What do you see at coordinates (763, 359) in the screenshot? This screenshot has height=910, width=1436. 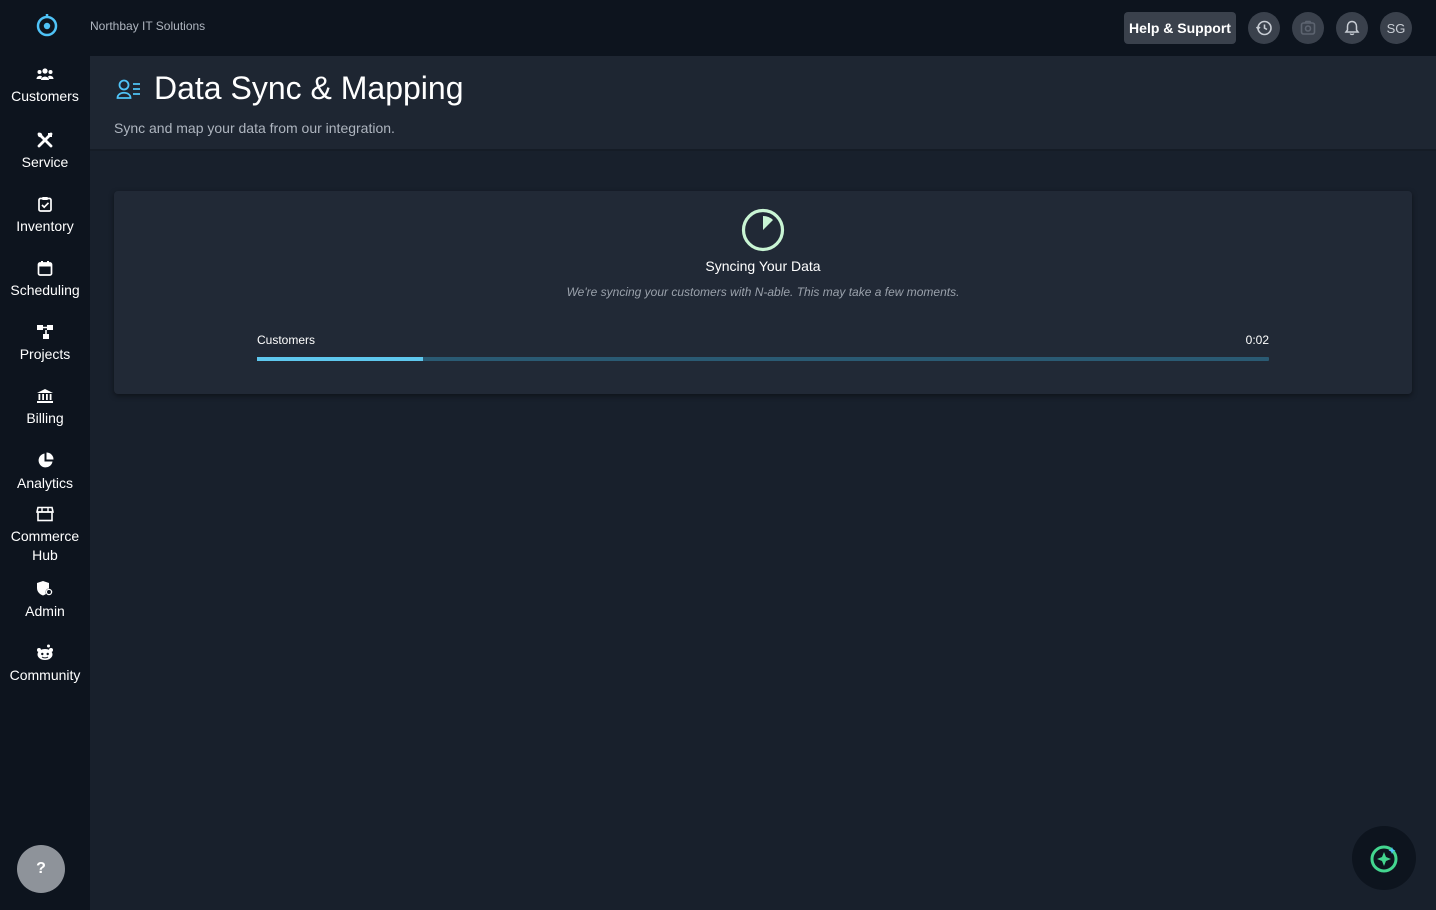 I see `progress-bar` at bounding box center [763, 359].